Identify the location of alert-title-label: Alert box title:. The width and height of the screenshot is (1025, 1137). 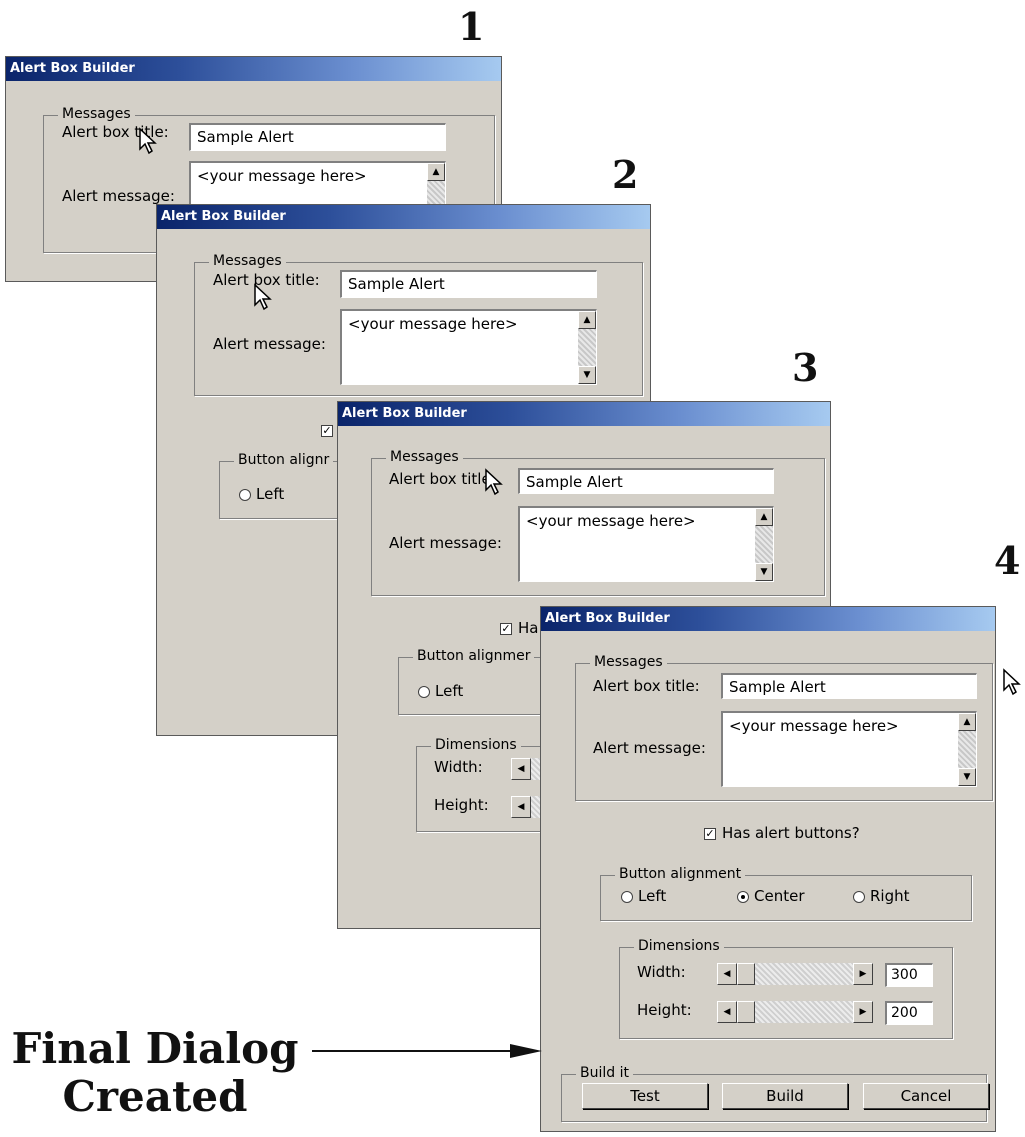
(646, 686).